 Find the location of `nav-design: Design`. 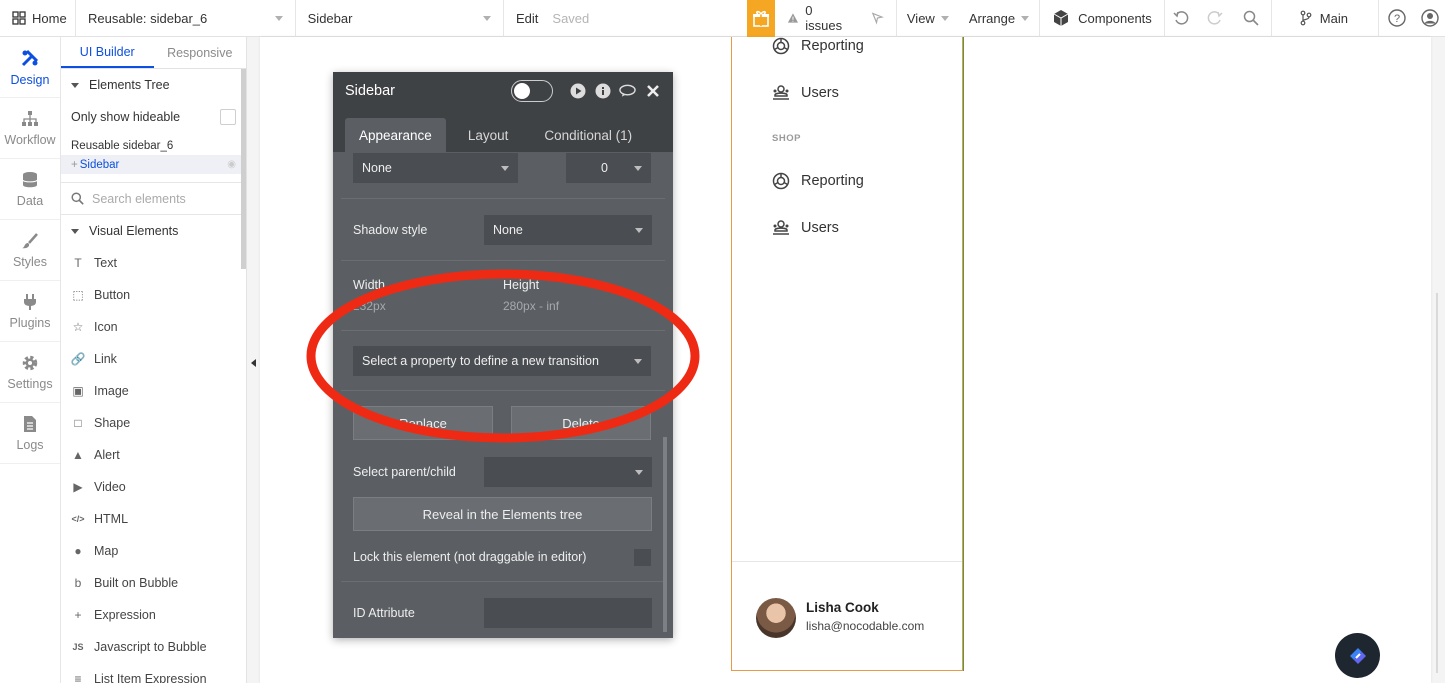

nav-design: Design is located at coordinates (30, 67).